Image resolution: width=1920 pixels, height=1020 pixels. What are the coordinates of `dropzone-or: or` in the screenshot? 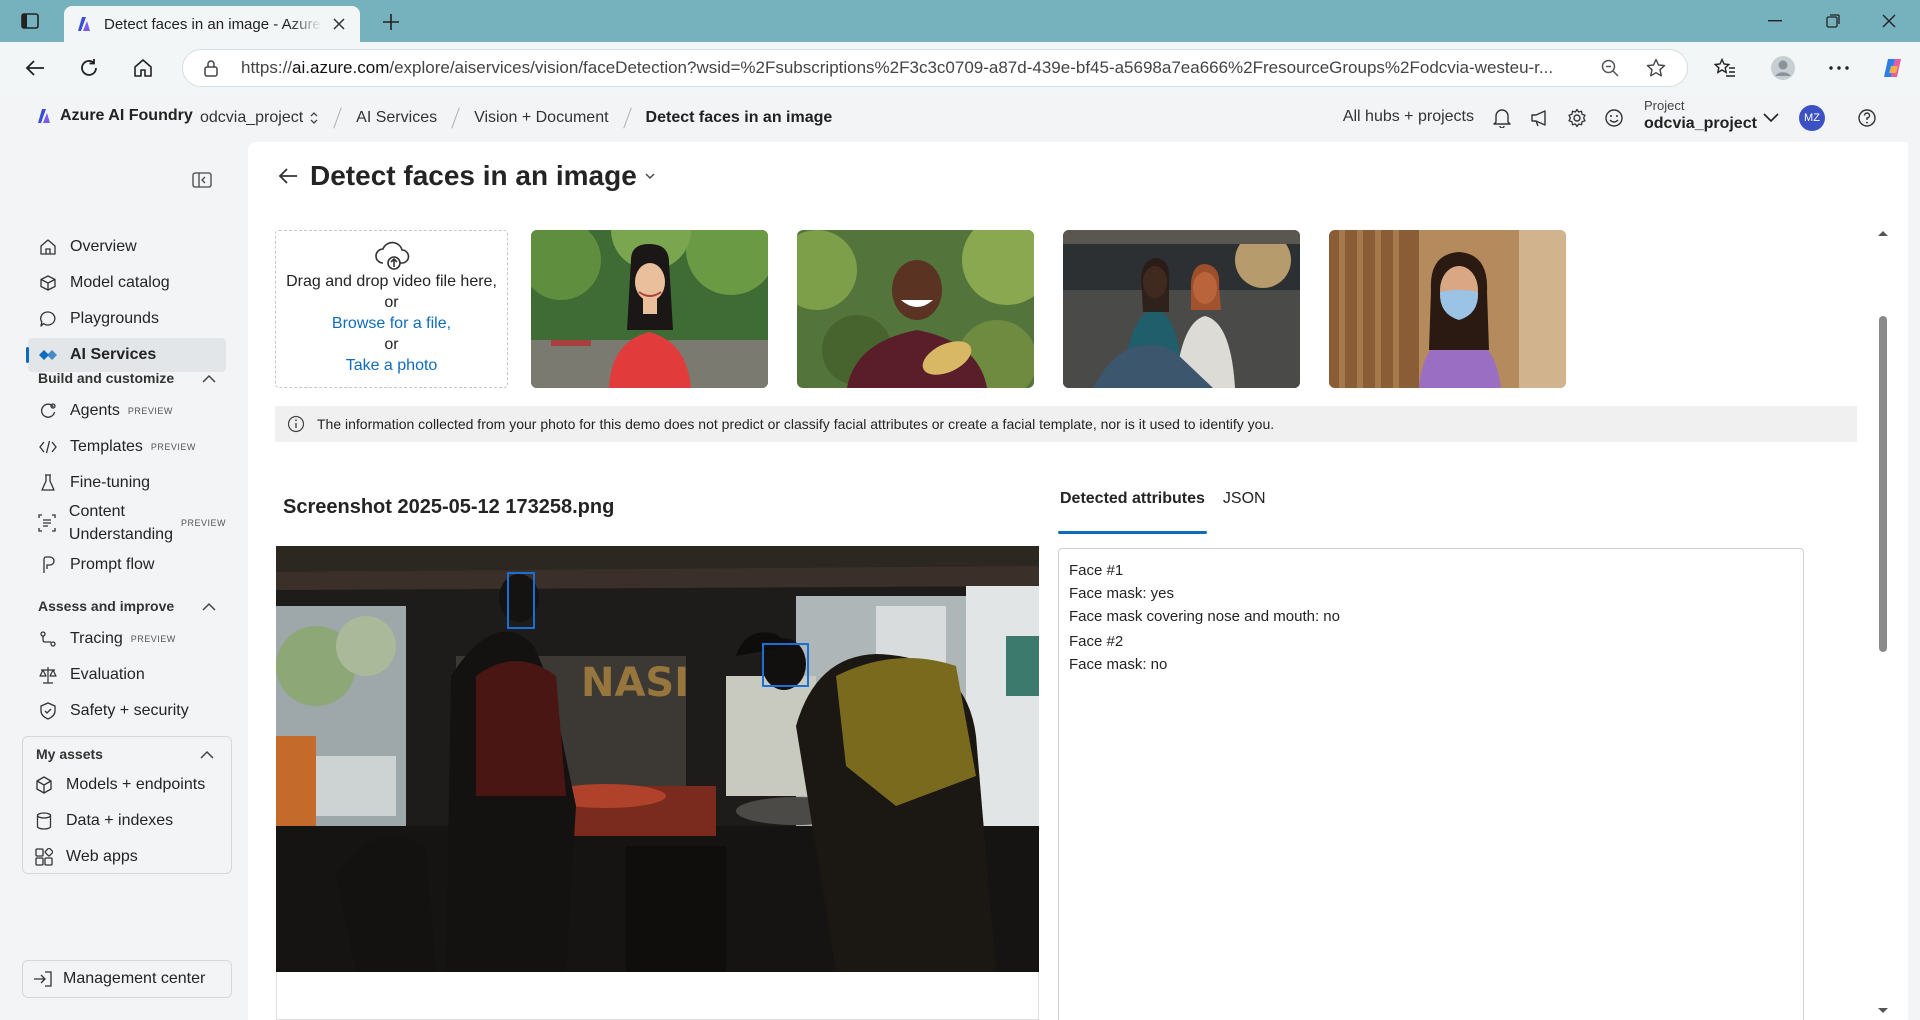 It's located at (391, 344).